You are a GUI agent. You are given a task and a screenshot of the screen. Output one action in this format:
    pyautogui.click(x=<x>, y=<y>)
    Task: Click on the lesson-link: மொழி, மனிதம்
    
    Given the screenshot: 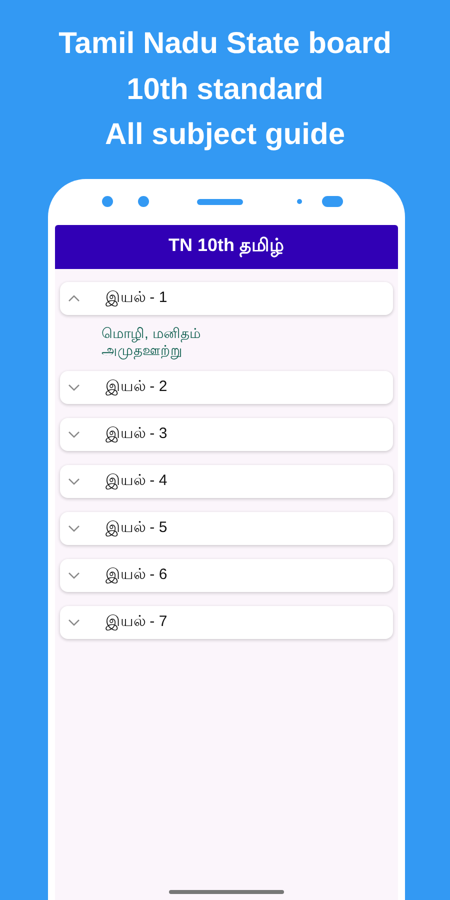 What is the action you would take?
    pyautogui.click(x=151, y=333)
    